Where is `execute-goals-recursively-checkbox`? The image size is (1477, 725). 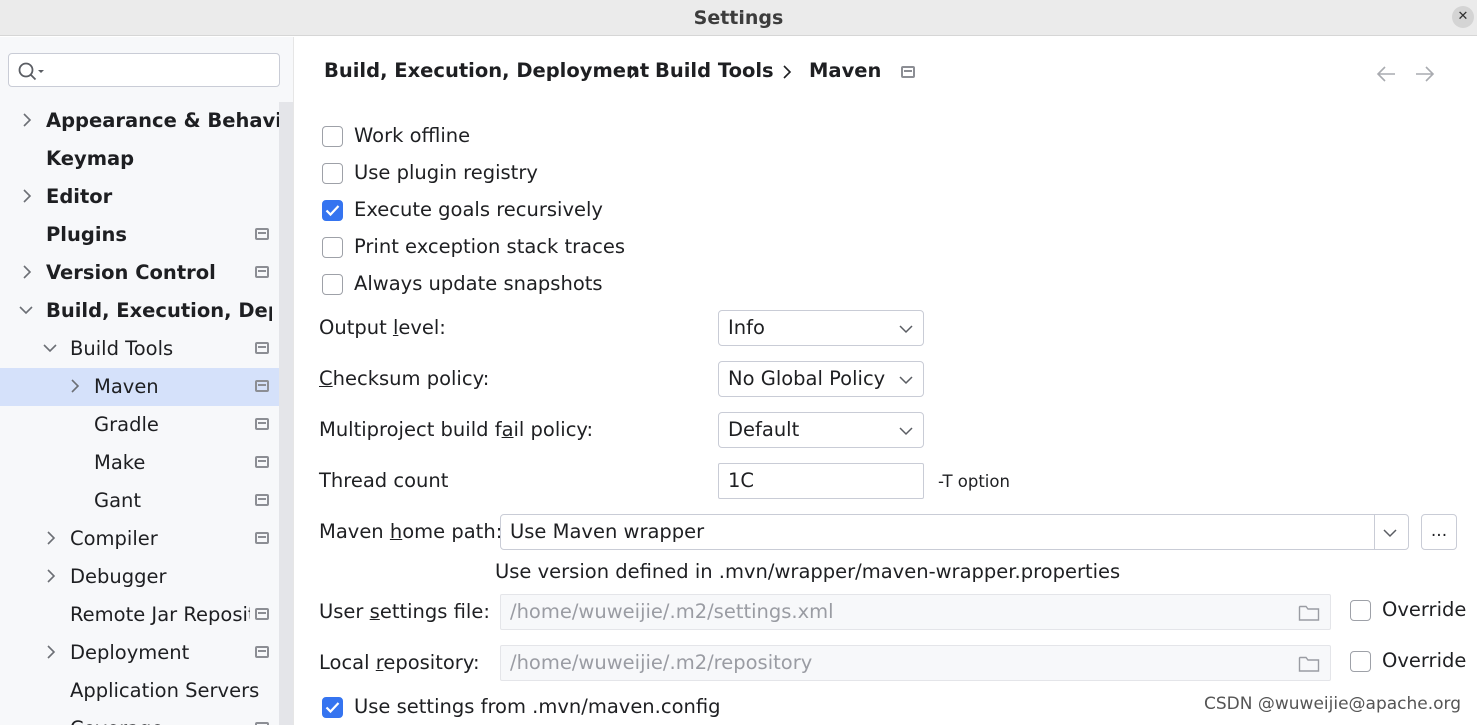 execute-goals-recursively-checkbox is located at coordinates (332, 210).